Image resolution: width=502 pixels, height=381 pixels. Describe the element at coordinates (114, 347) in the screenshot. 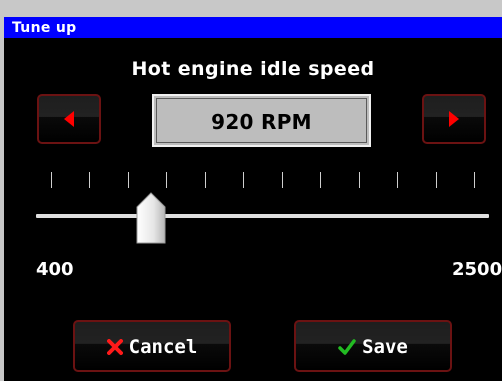

I see `x-icon` at that location.